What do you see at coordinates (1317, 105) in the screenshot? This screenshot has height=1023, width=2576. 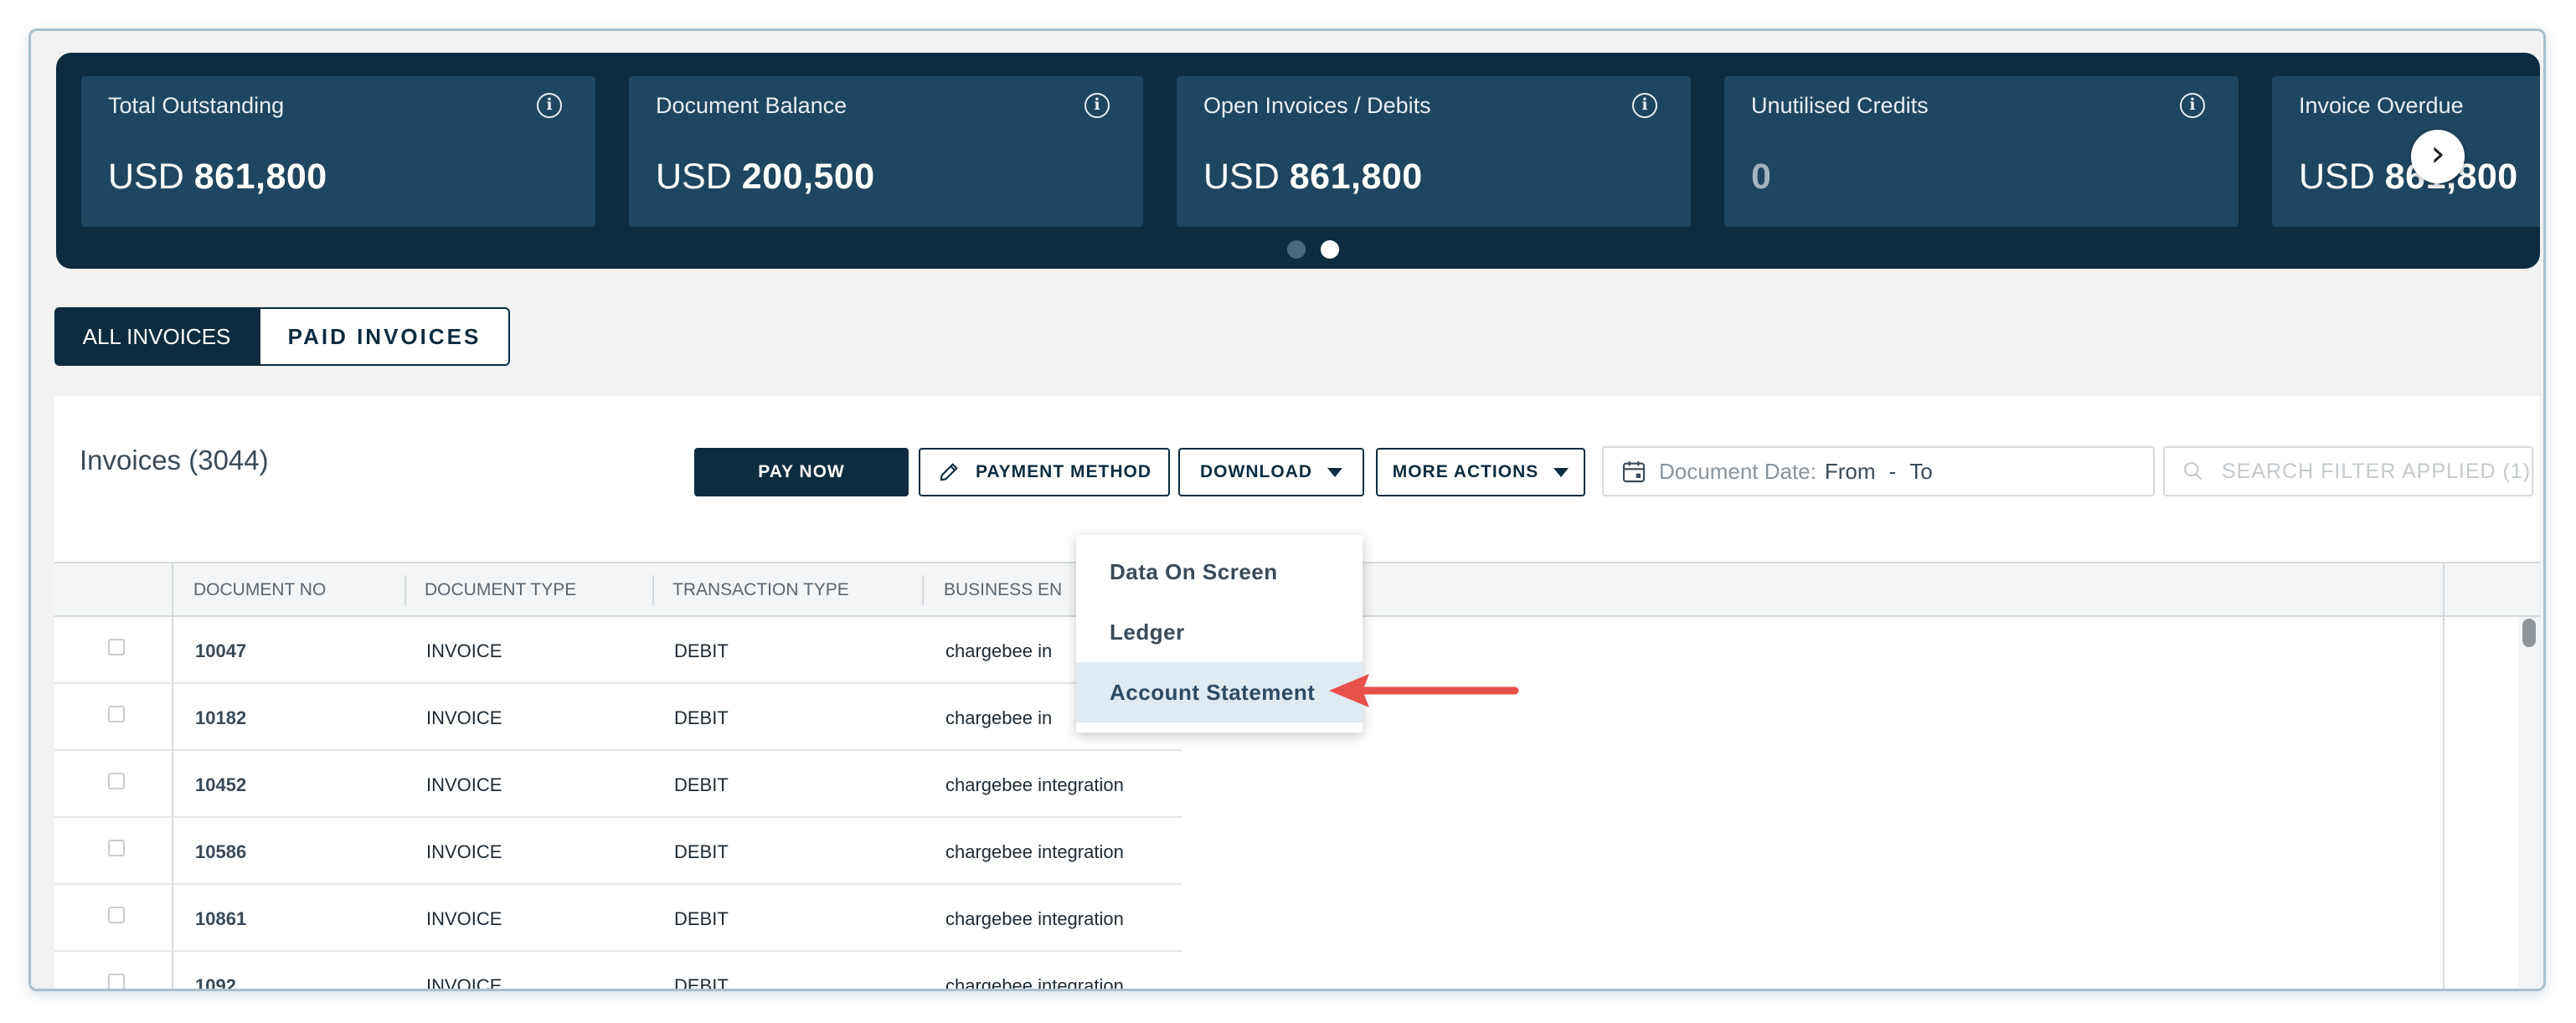 I see `card-label: Open Invoices / Debits` at bounding box center [1317, 105].